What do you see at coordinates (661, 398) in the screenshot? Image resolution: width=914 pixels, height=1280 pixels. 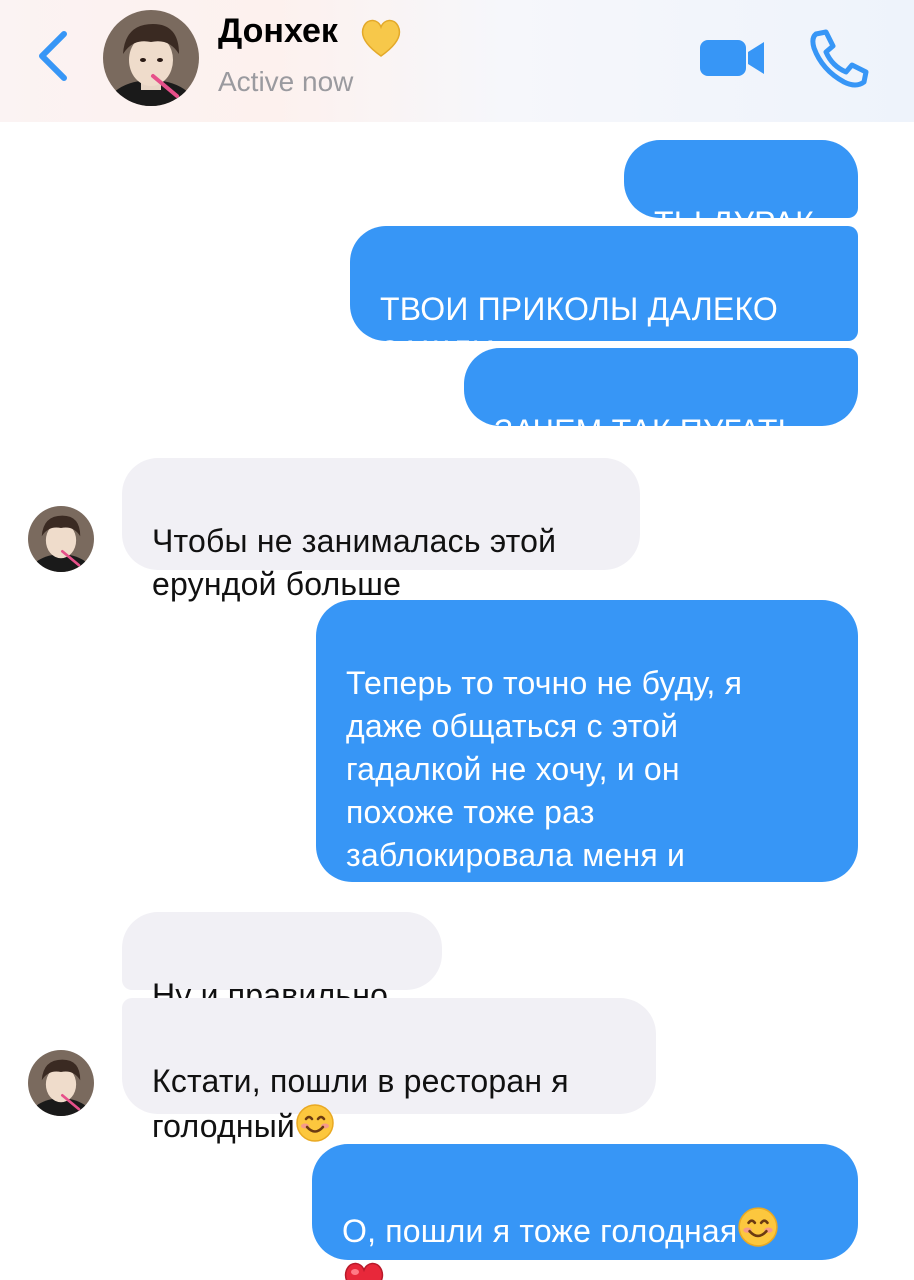 I see `message-outgoing: ЗАЧЕМ ТАК ПУГАТЬ` at bounding box center [661, 398].